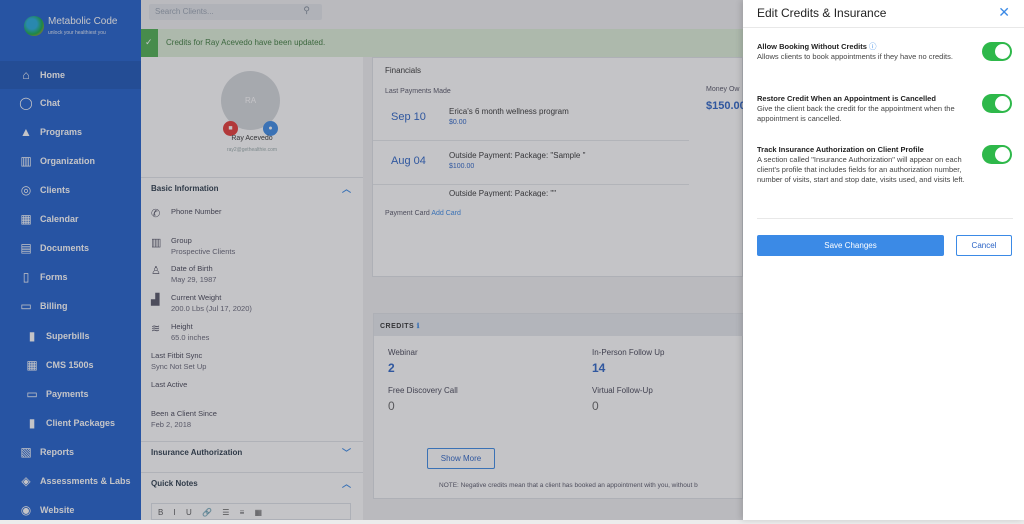  What do you see at coordinates (50, 103) in the screenshot?
I see `sidebar-item-label: Chat` at bounding box center [50, 103].